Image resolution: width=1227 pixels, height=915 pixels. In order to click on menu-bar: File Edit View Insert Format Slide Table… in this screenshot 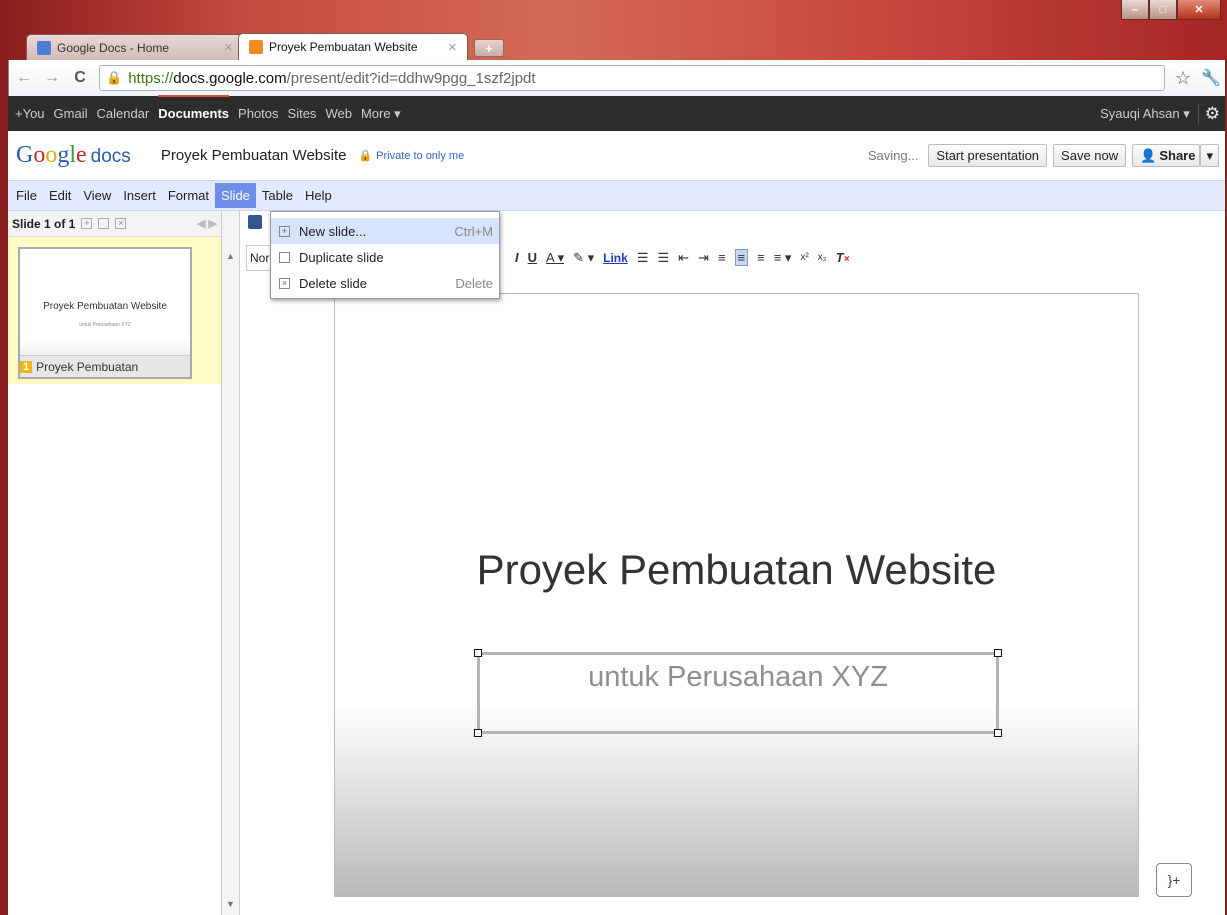, I will do `click(617, 196)`.